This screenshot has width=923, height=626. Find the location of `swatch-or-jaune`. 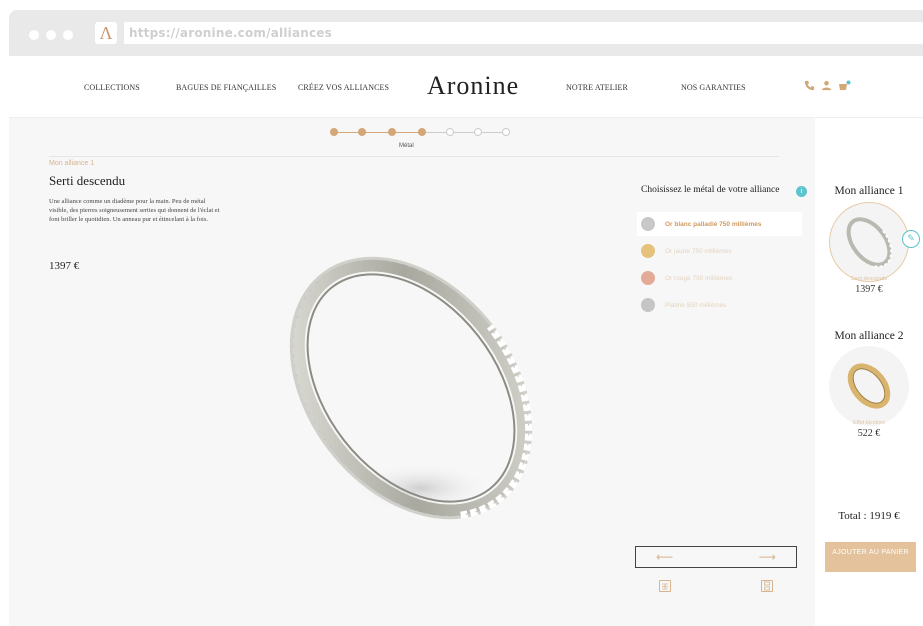

swatch-or-jaune is located at coordinates (648, 251).